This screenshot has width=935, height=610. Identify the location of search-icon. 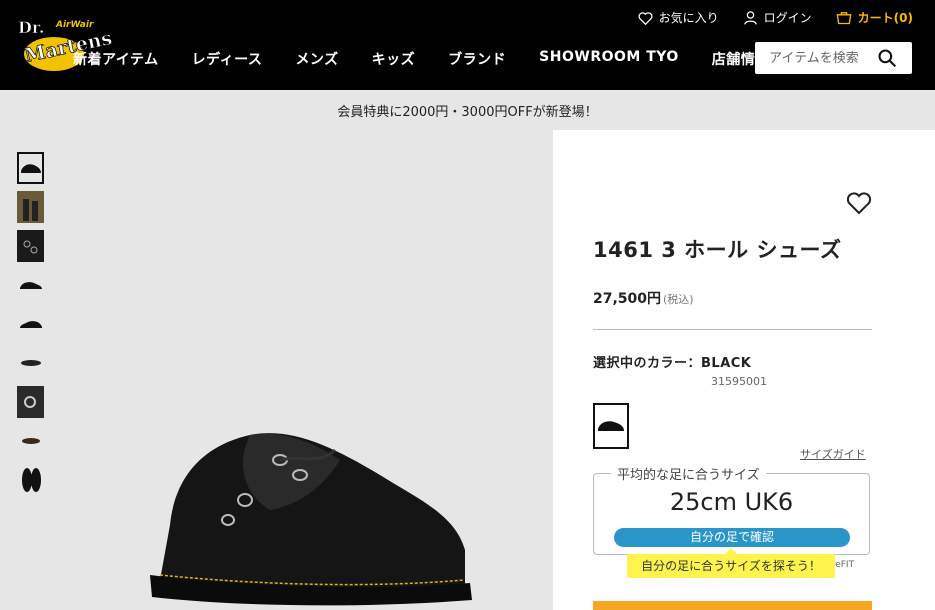
(887, 58).